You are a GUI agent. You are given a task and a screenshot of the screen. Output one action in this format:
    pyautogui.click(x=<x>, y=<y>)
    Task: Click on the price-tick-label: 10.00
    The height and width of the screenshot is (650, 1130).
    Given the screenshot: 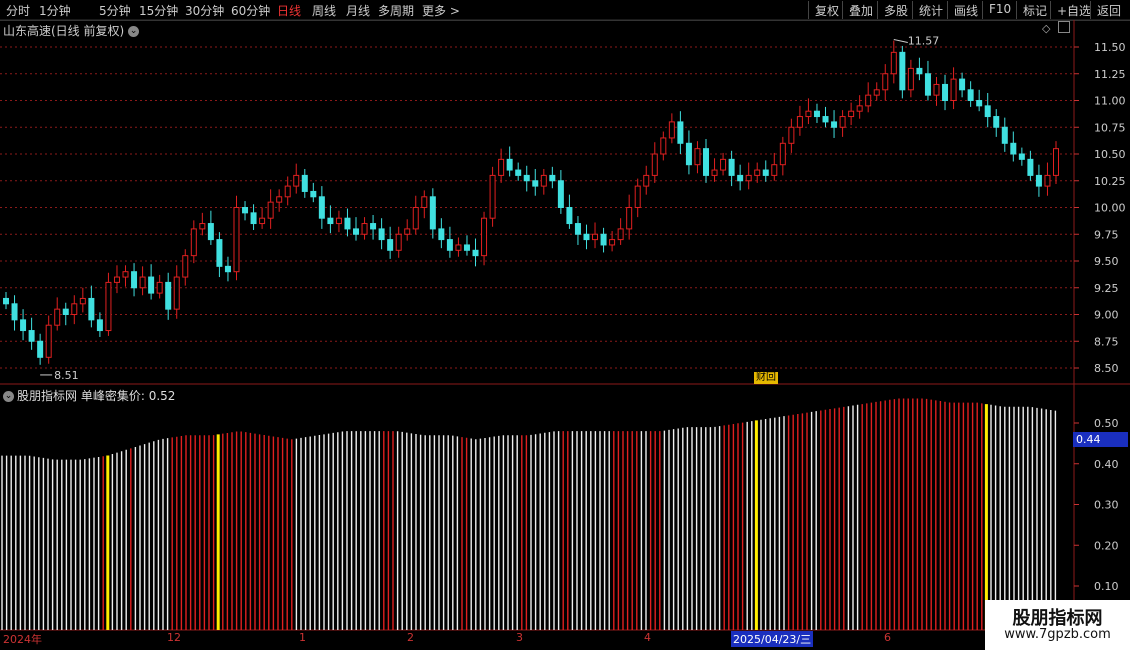 What is the action you would take?
    pyautogui.click(x=1110, y=208)
    